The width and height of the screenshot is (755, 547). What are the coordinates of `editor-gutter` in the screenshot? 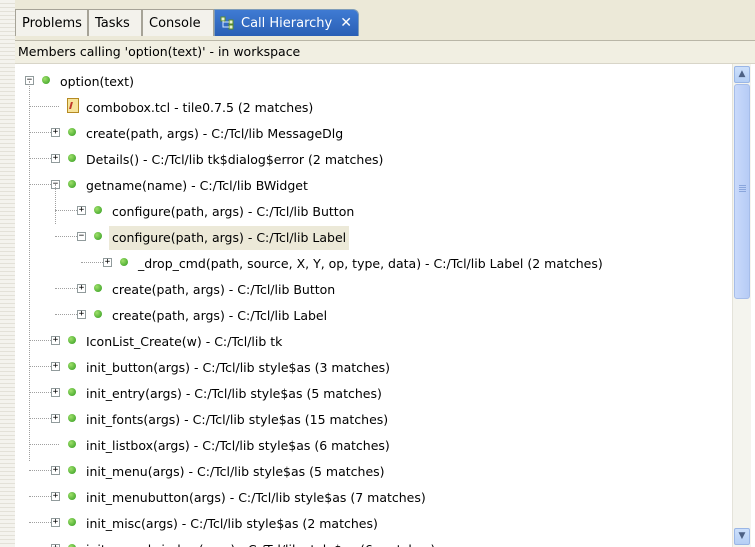 It's located at (7, 273).